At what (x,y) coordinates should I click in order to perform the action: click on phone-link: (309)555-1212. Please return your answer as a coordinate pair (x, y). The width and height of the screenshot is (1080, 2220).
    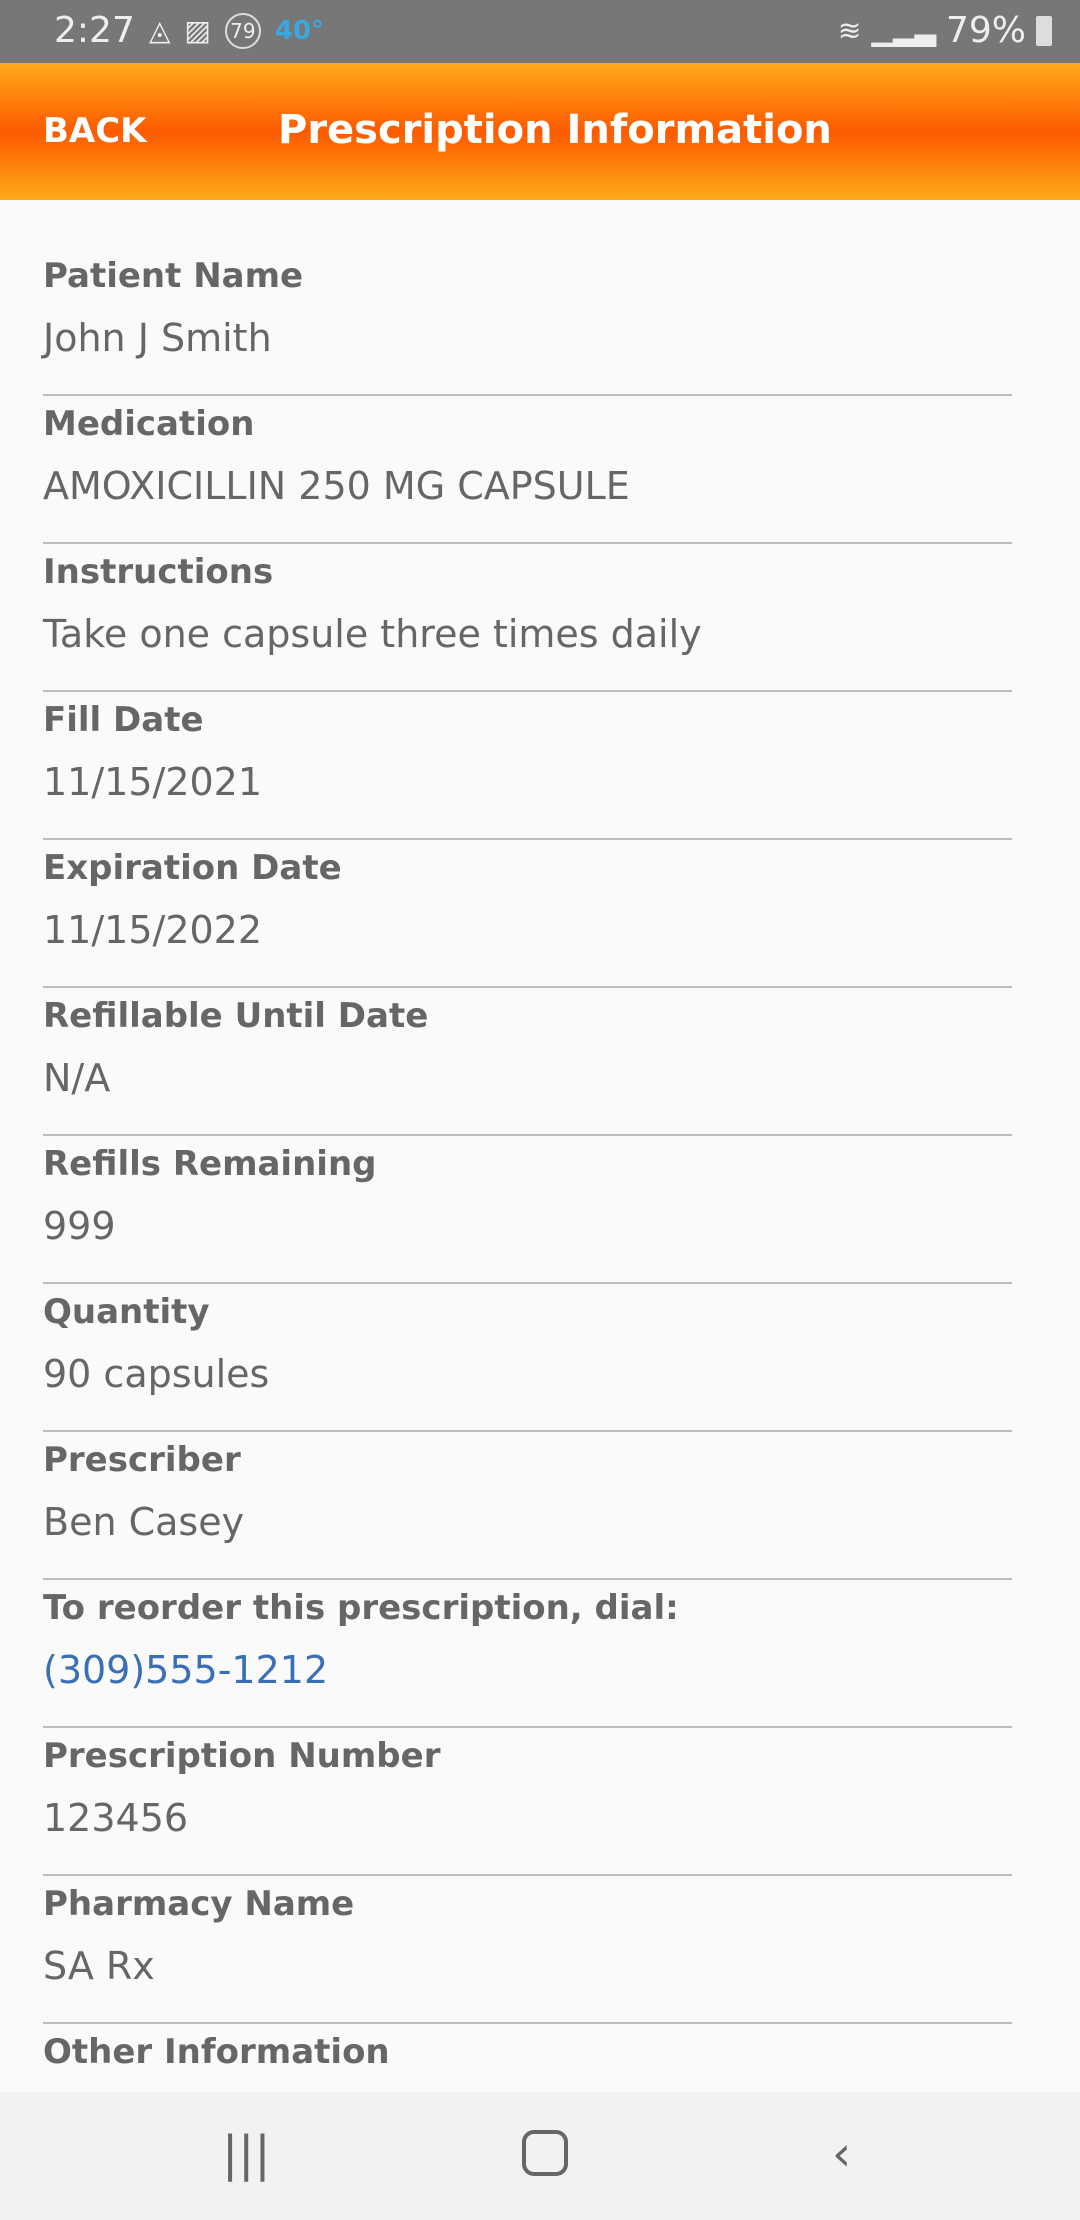
    Looking at the image, I should click on (185, 1670).